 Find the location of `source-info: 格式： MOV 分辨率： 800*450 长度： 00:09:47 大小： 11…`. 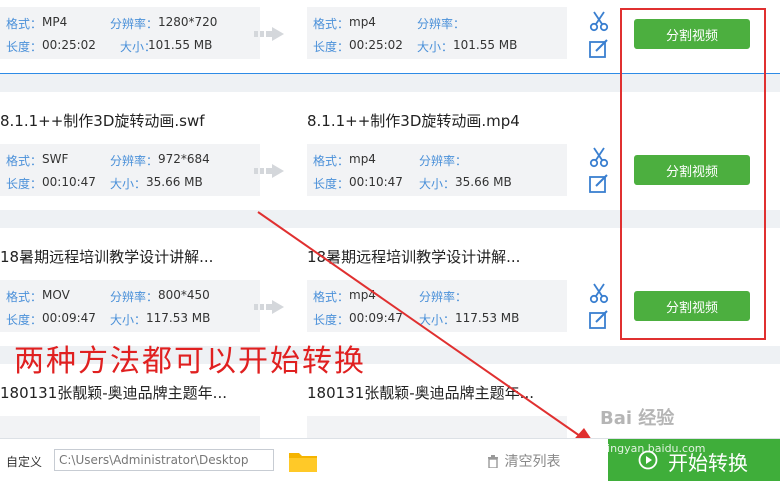

source-info: 格式： MOV 分辨率： 800*450 长度： 00:09:47 大小： 11… is located at coordinates (130, 306).